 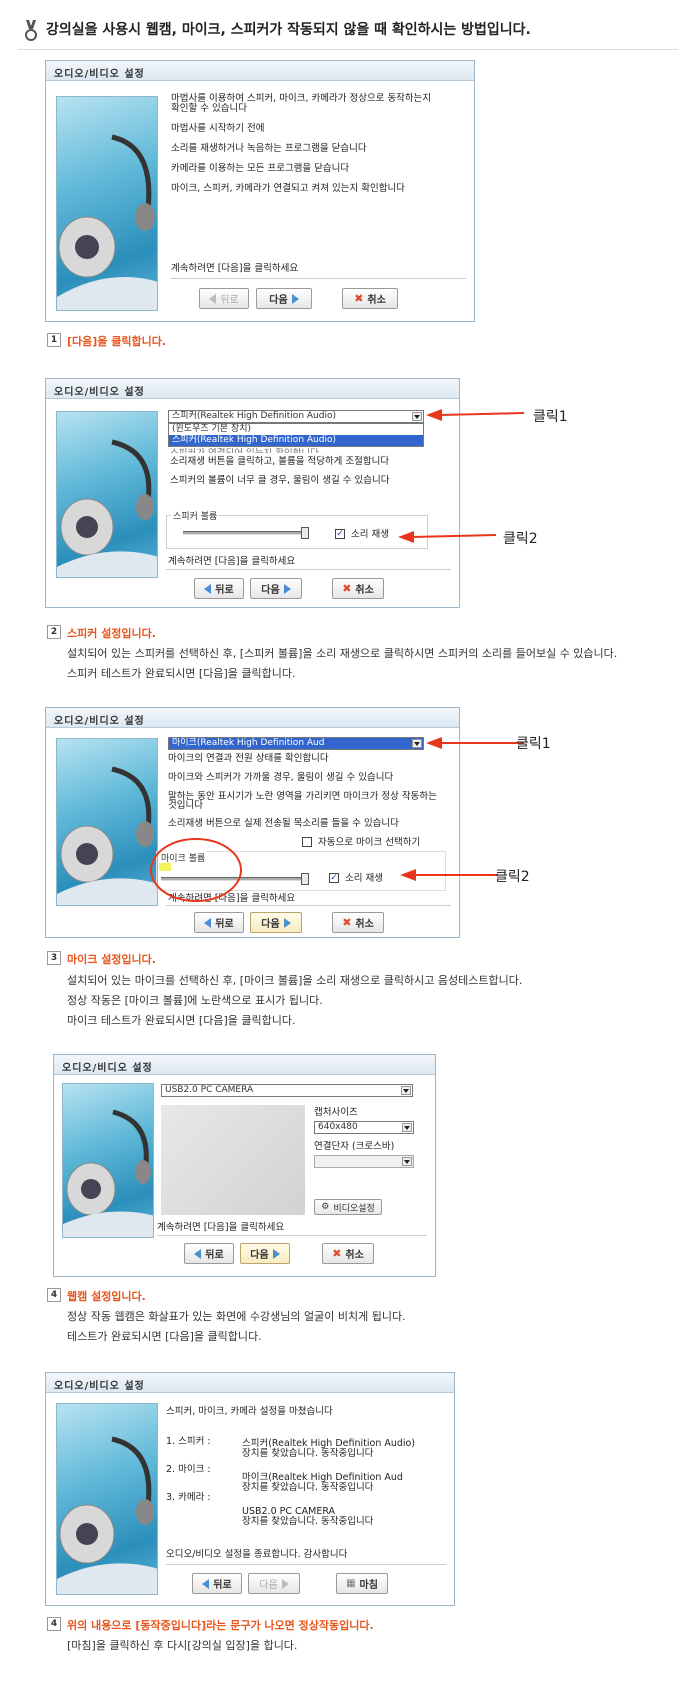 I want to click on capture-size-select: 640x480, so click(x=364, y=1127).